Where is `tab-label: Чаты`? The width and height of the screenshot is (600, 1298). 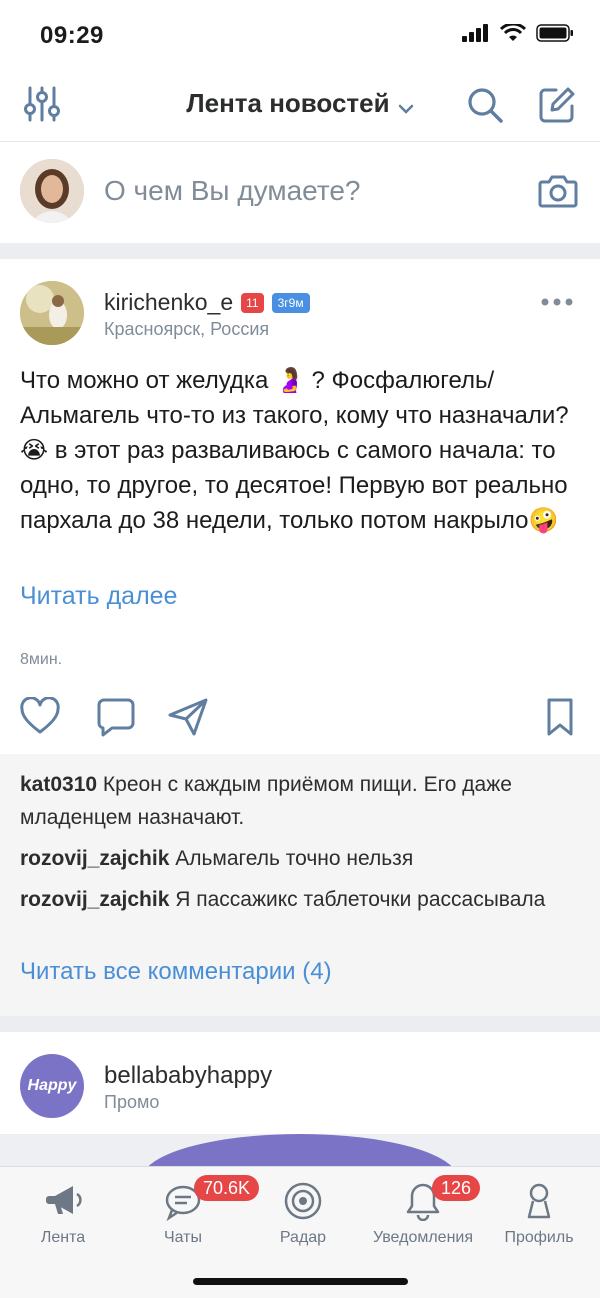
tab-label: Чаты is located at coordinates (183, 1237).